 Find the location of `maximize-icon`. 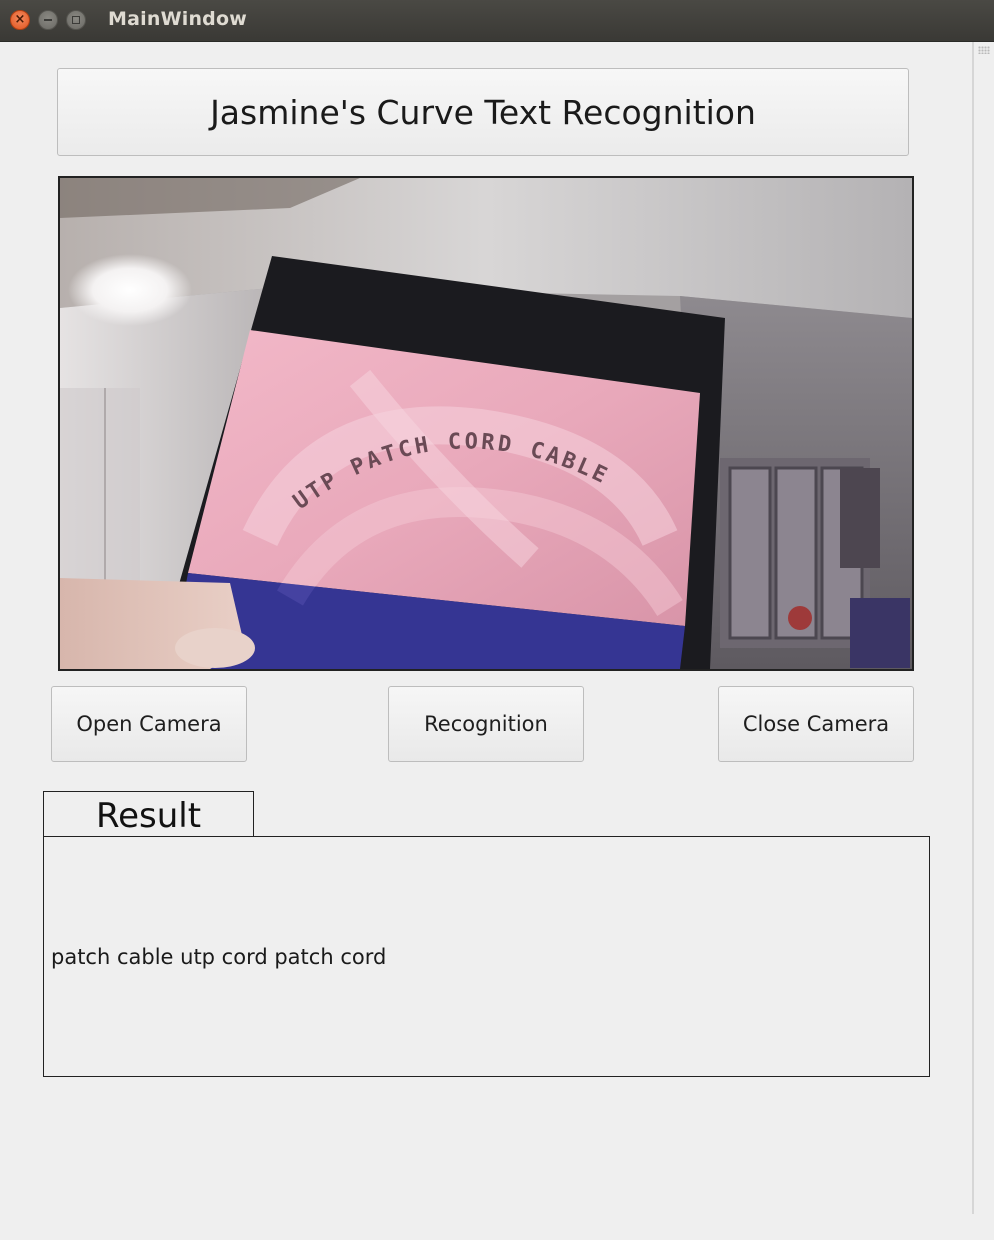

maximize-icon is located at coordinates (76, 20).